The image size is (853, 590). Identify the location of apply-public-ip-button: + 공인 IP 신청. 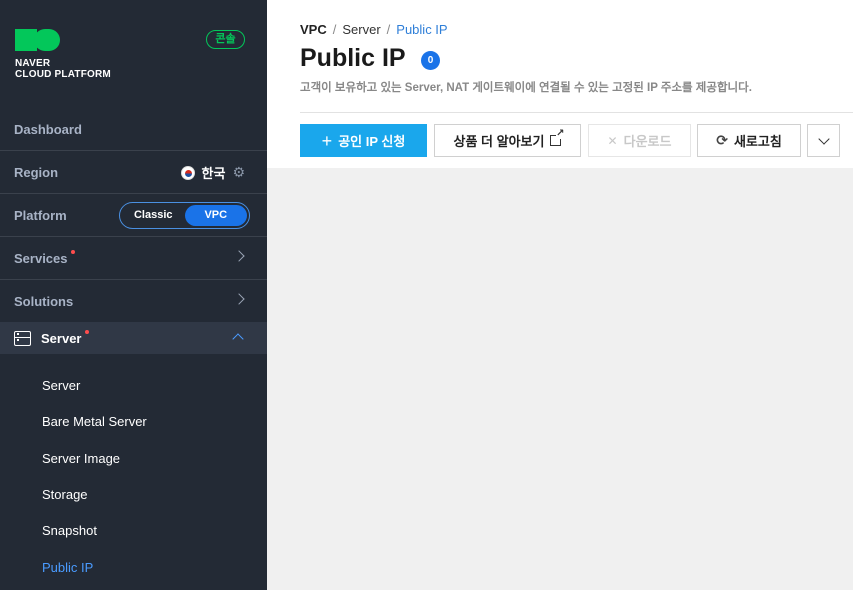
(363, 140).